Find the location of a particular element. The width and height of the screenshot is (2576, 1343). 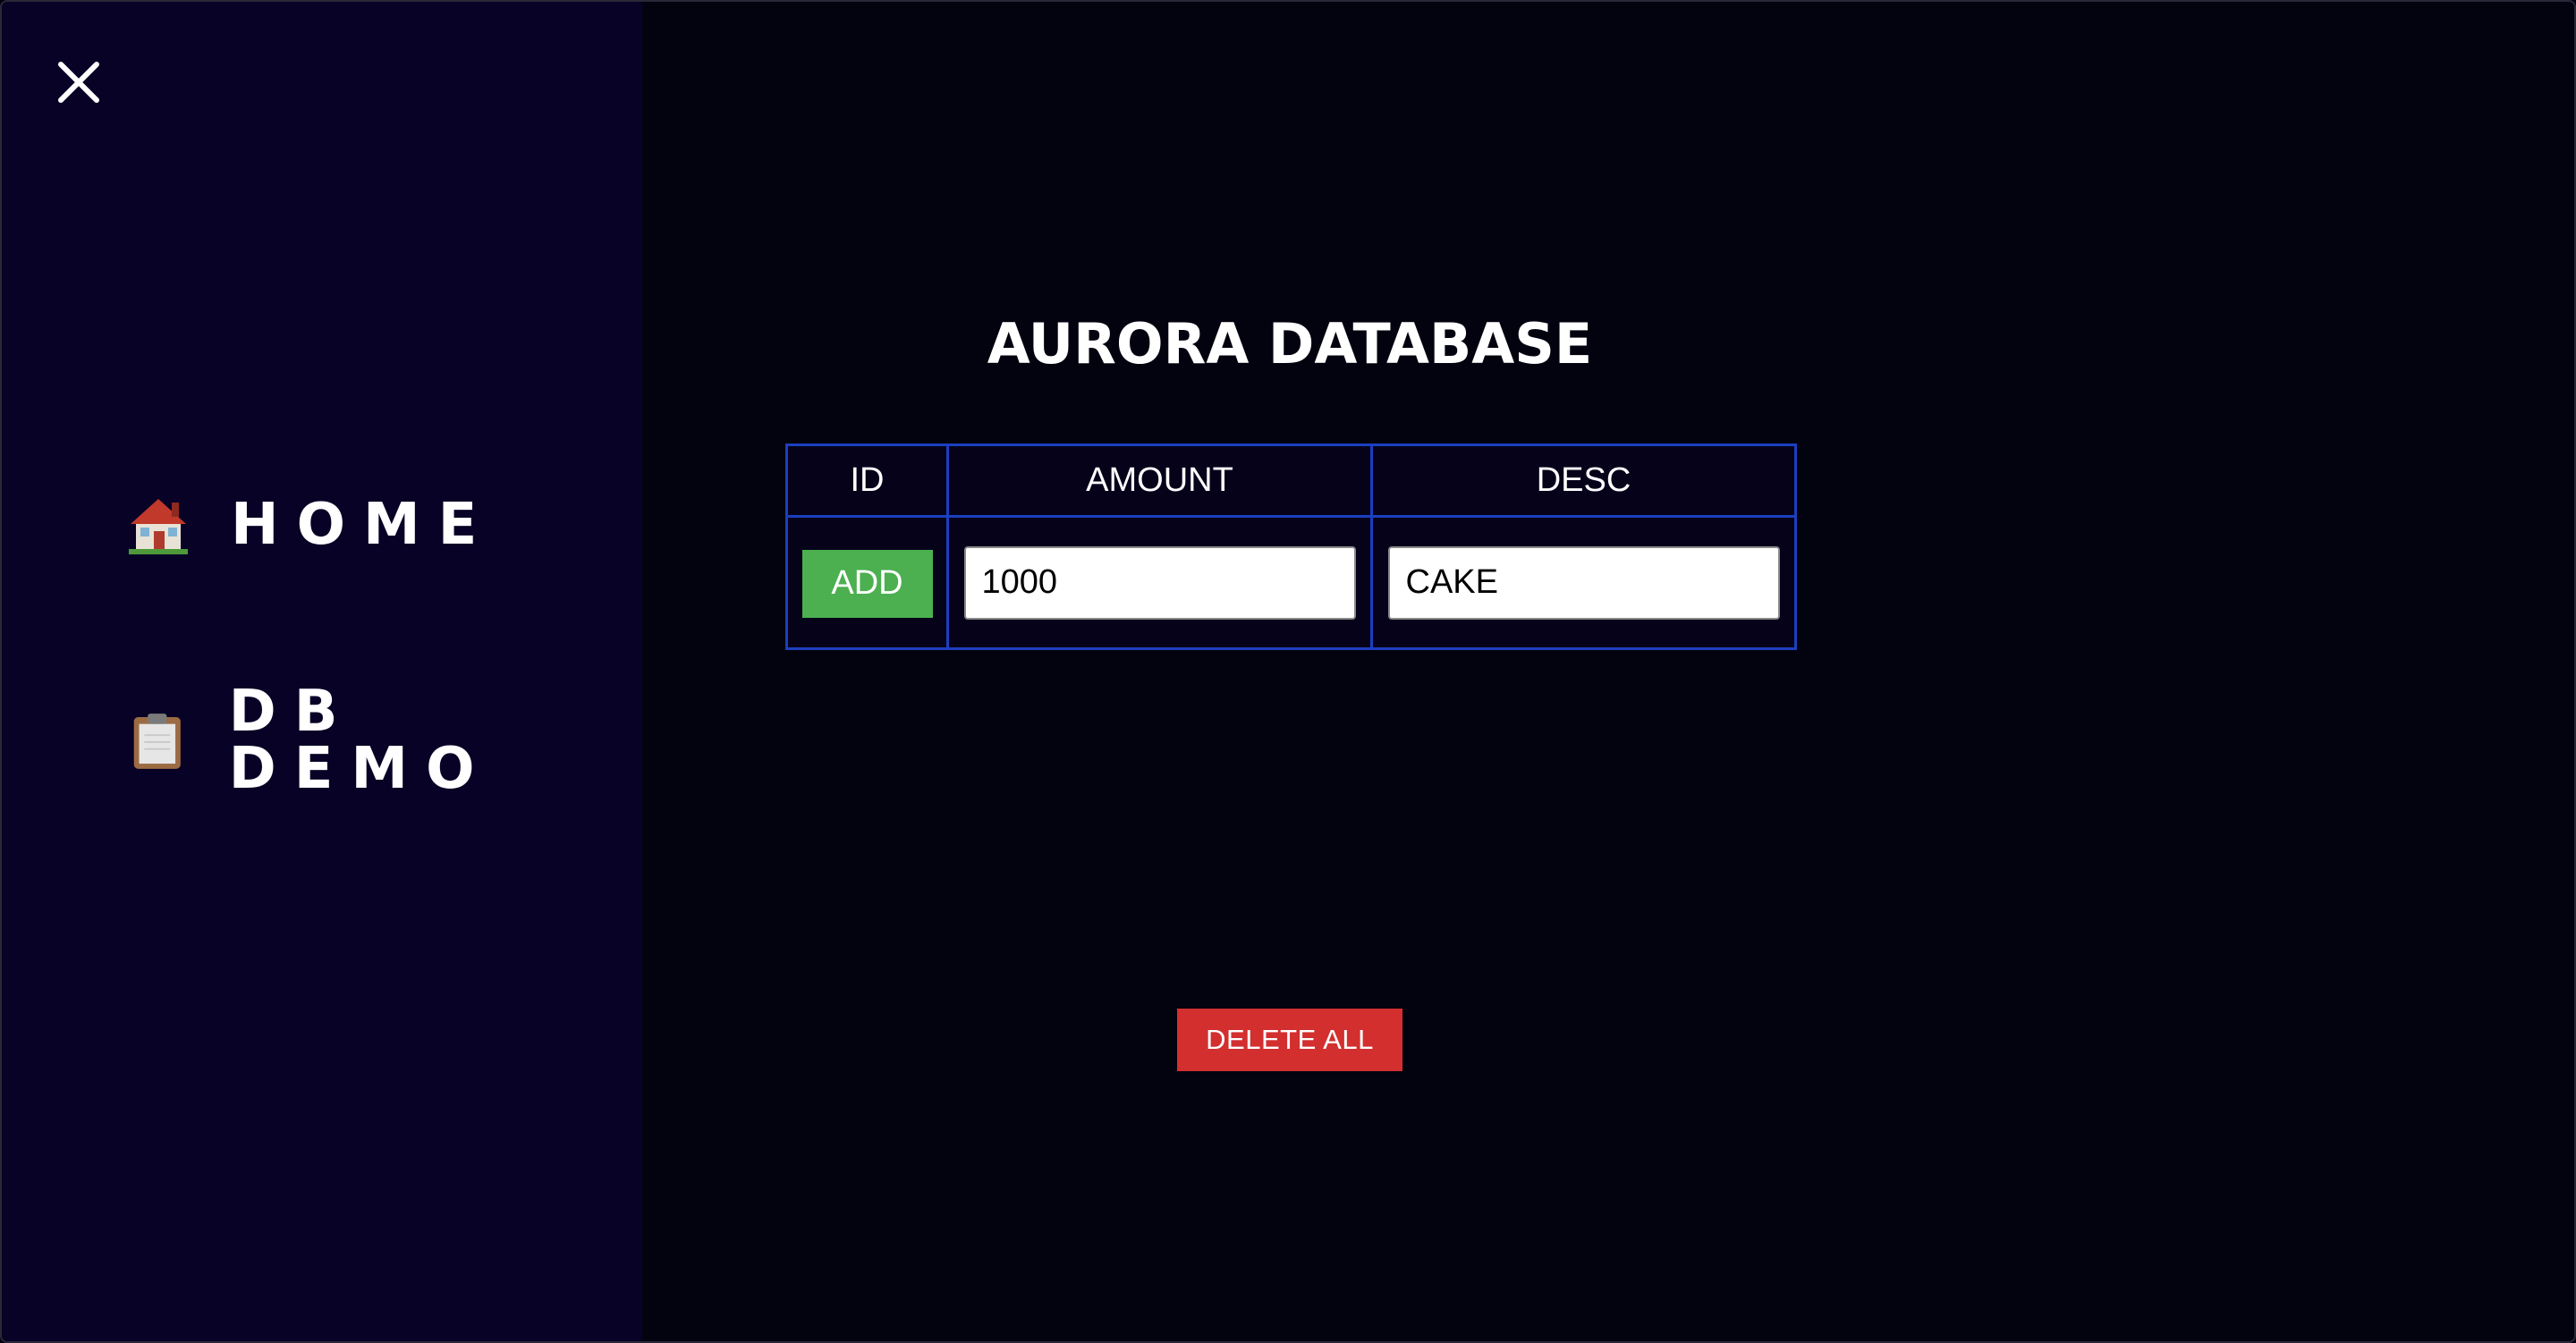

column-header-id: ID is located at coordinates (867, 480).